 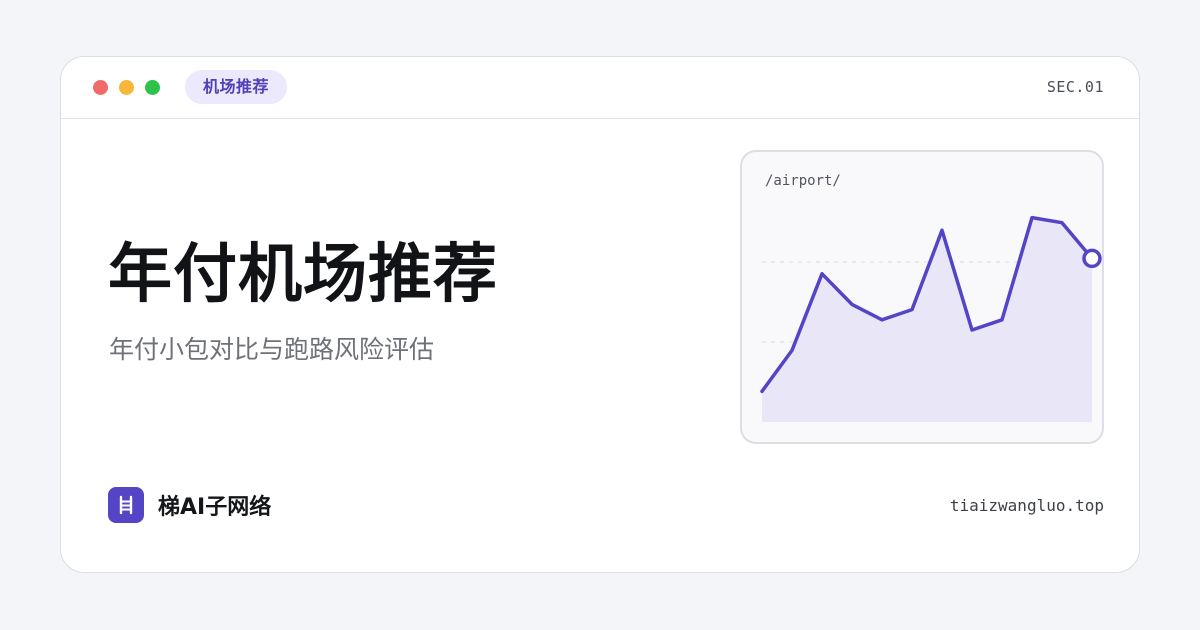 What do you see at coordinates (303, 275) in the screenshot?
I see `page-title: 年付机场推荐` at bounding box center [303, 275].